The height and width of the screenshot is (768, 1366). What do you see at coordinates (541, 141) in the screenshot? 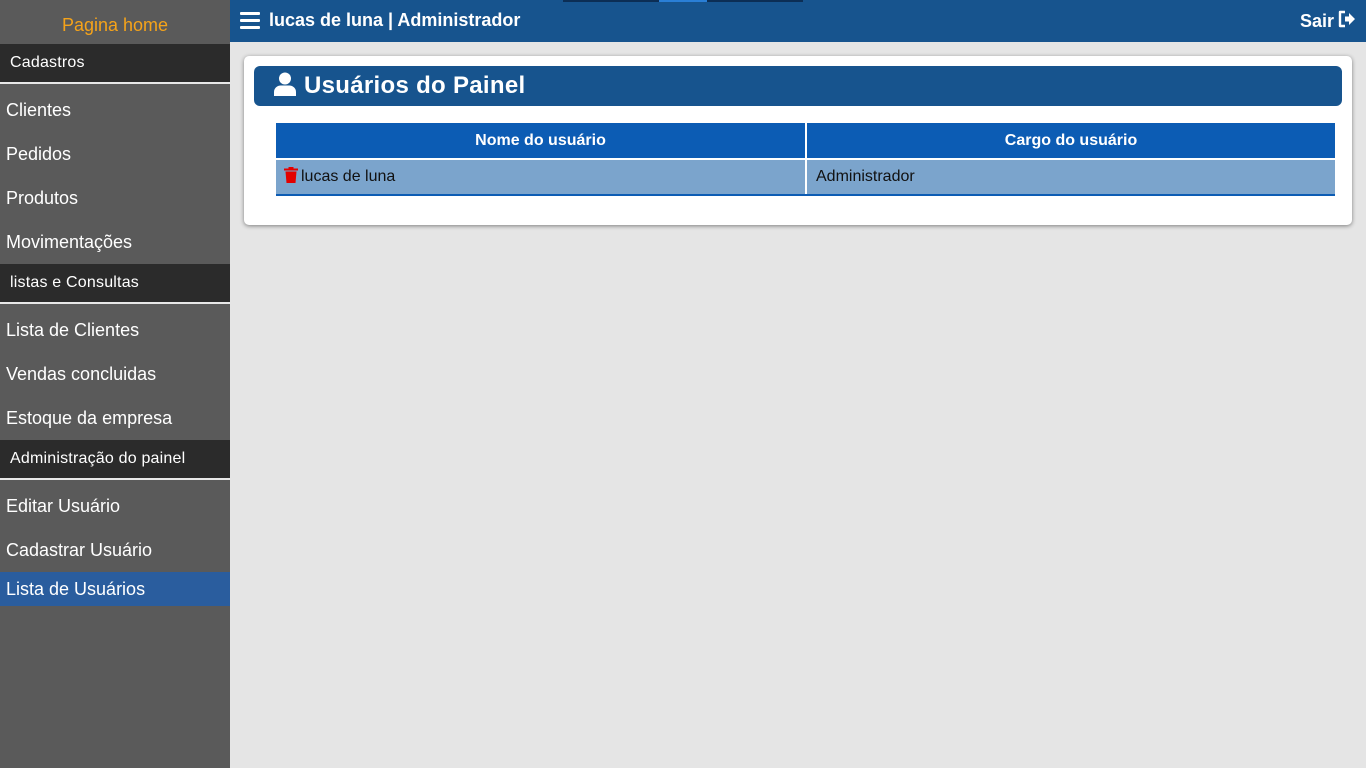
I see `column-header-nome: Nome do usuário` at bounding box center [541, 141].